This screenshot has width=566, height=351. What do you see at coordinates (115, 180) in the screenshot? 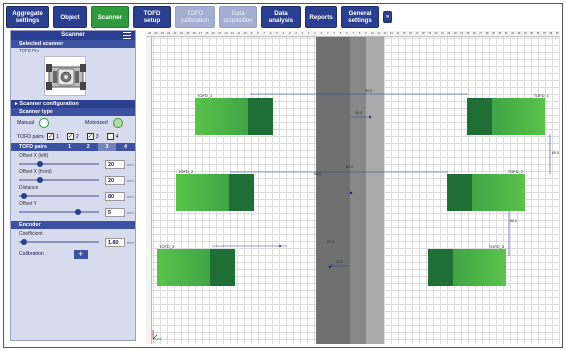
I see `offset-x-right-input: 20` at bounding box center [115, 180].